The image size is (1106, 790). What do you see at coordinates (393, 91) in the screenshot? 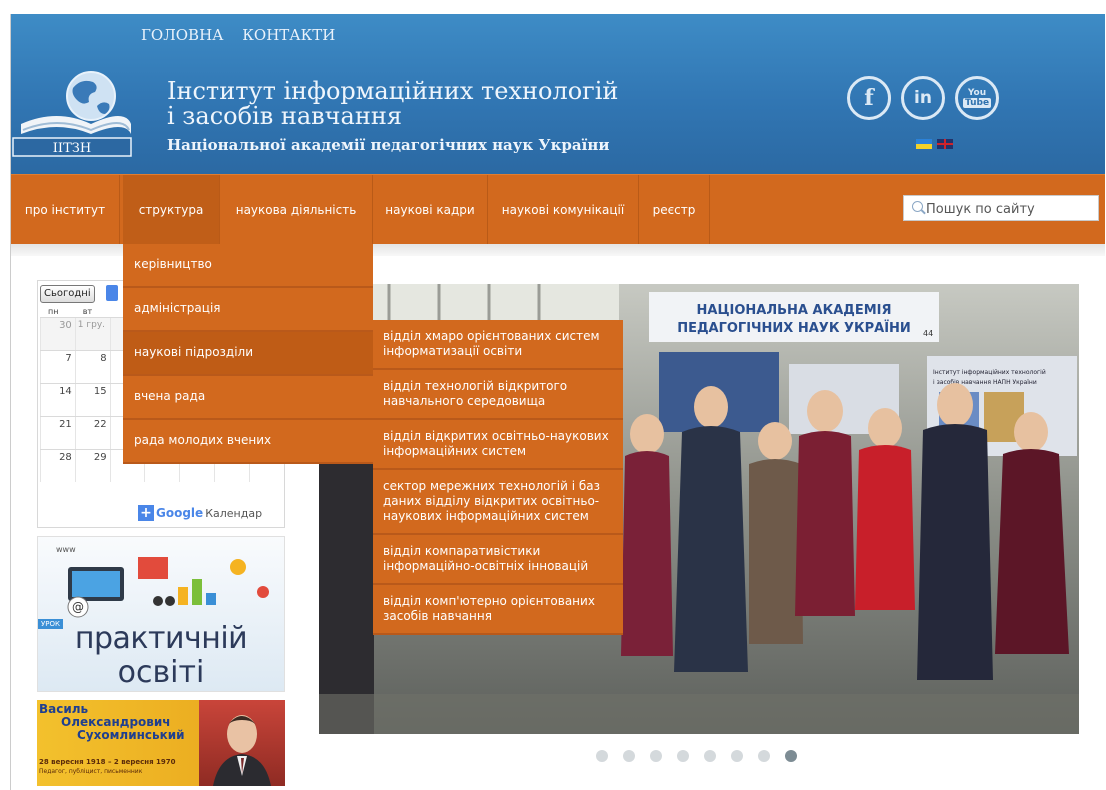
I see `title-line-1: Інститут інформаційних технологій` at bounding box center [393, 91].